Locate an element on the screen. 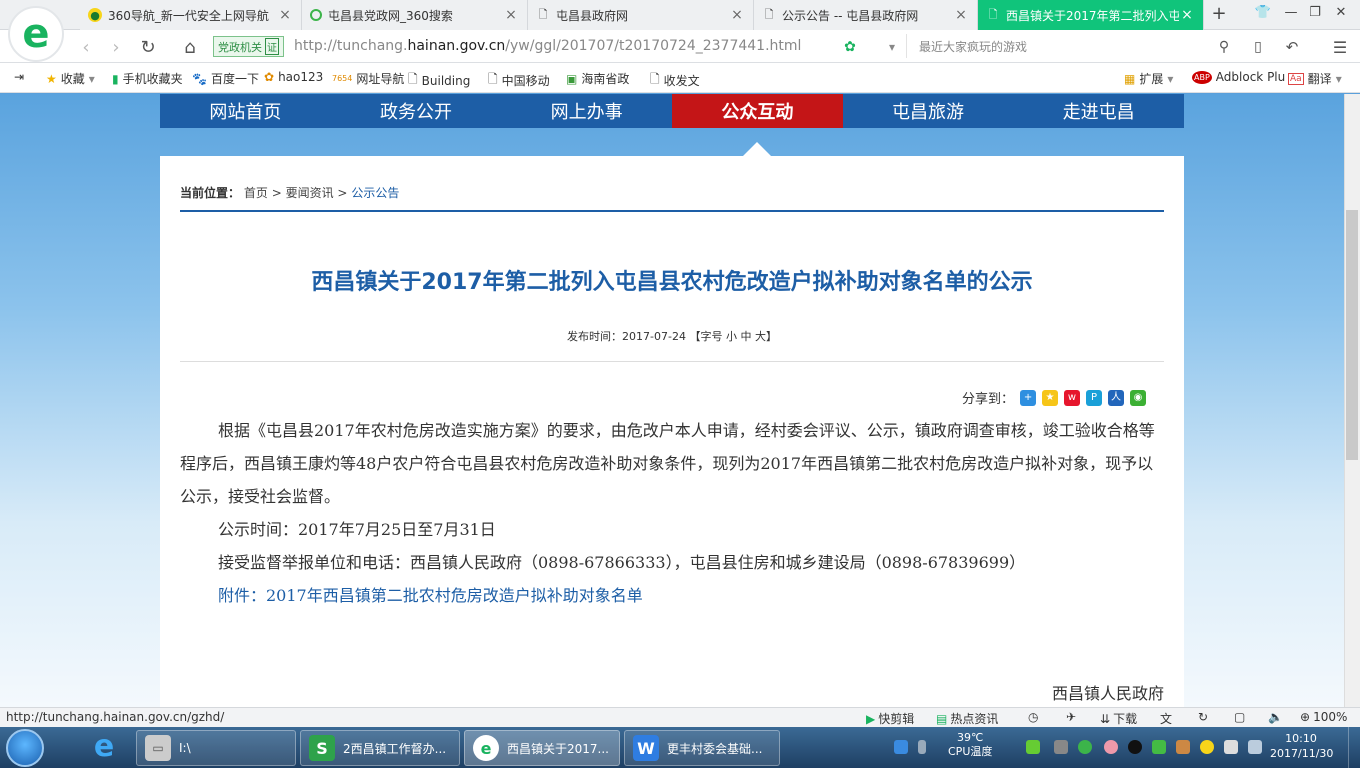  battery-icon is located at coordinates (1033, 747).